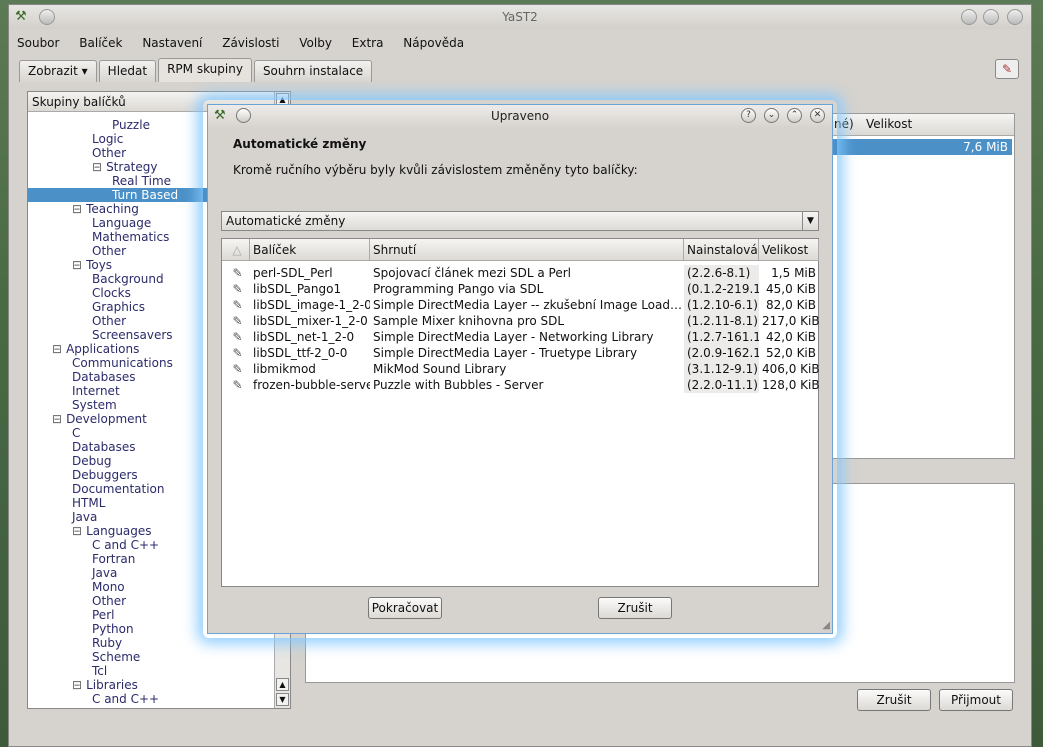 The height and width of the screenshot is (747, 1043). Describe the element at coordinates (721, 250) in the screenshot. I see `column-nainstalovan: Nainstalován` at that location.